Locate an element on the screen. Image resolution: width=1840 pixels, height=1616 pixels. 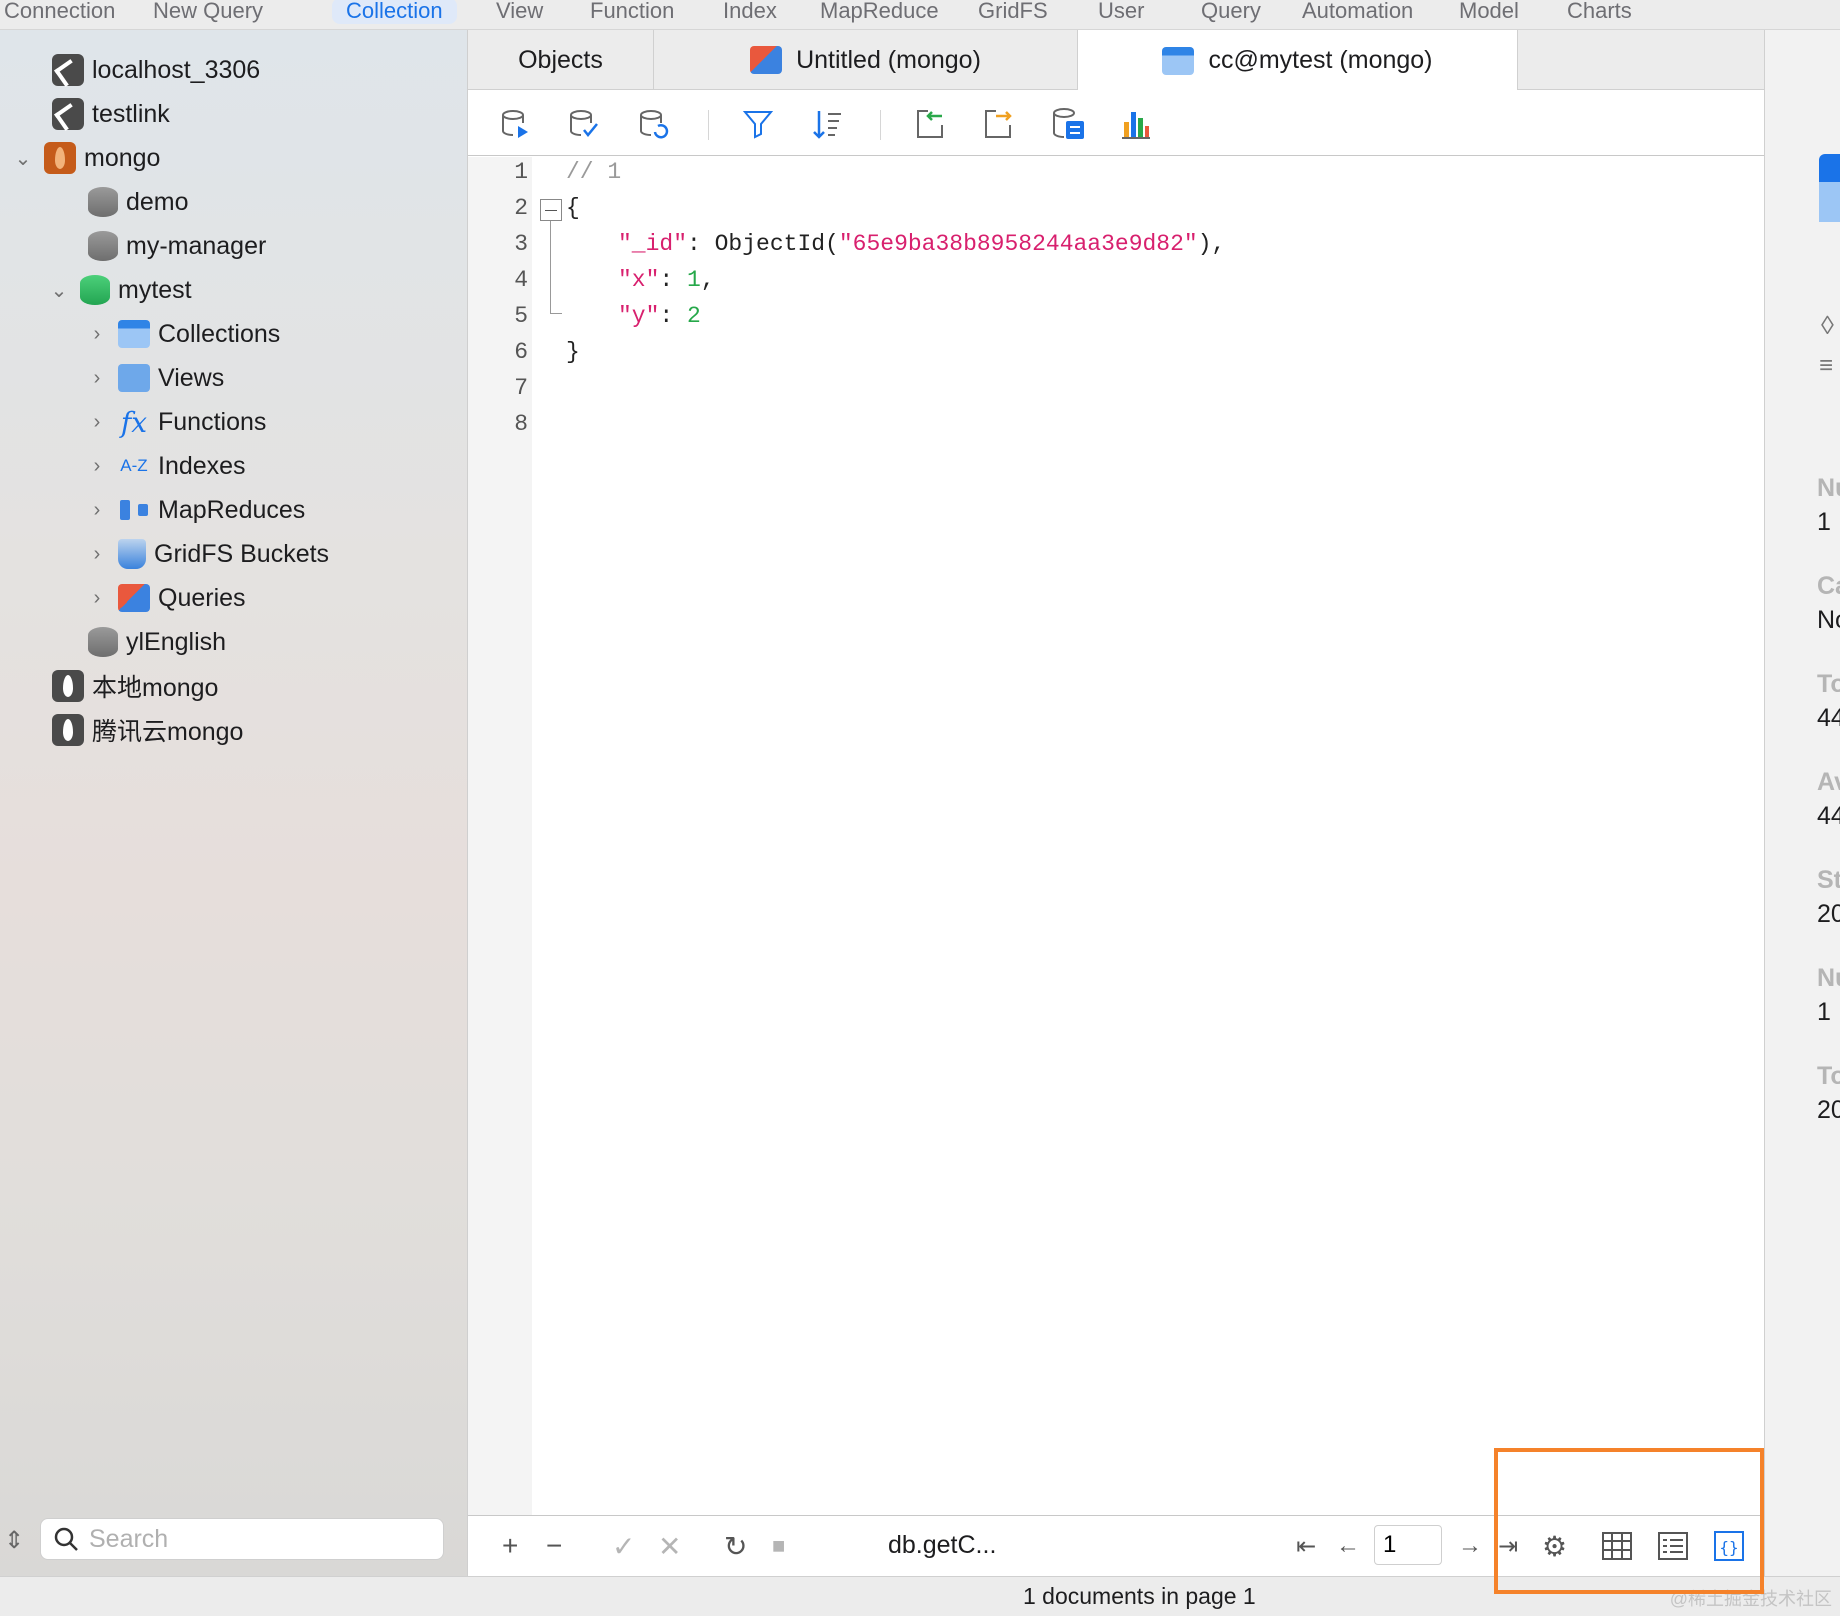
menu-query: Query is located at coordinates (1231, 12).